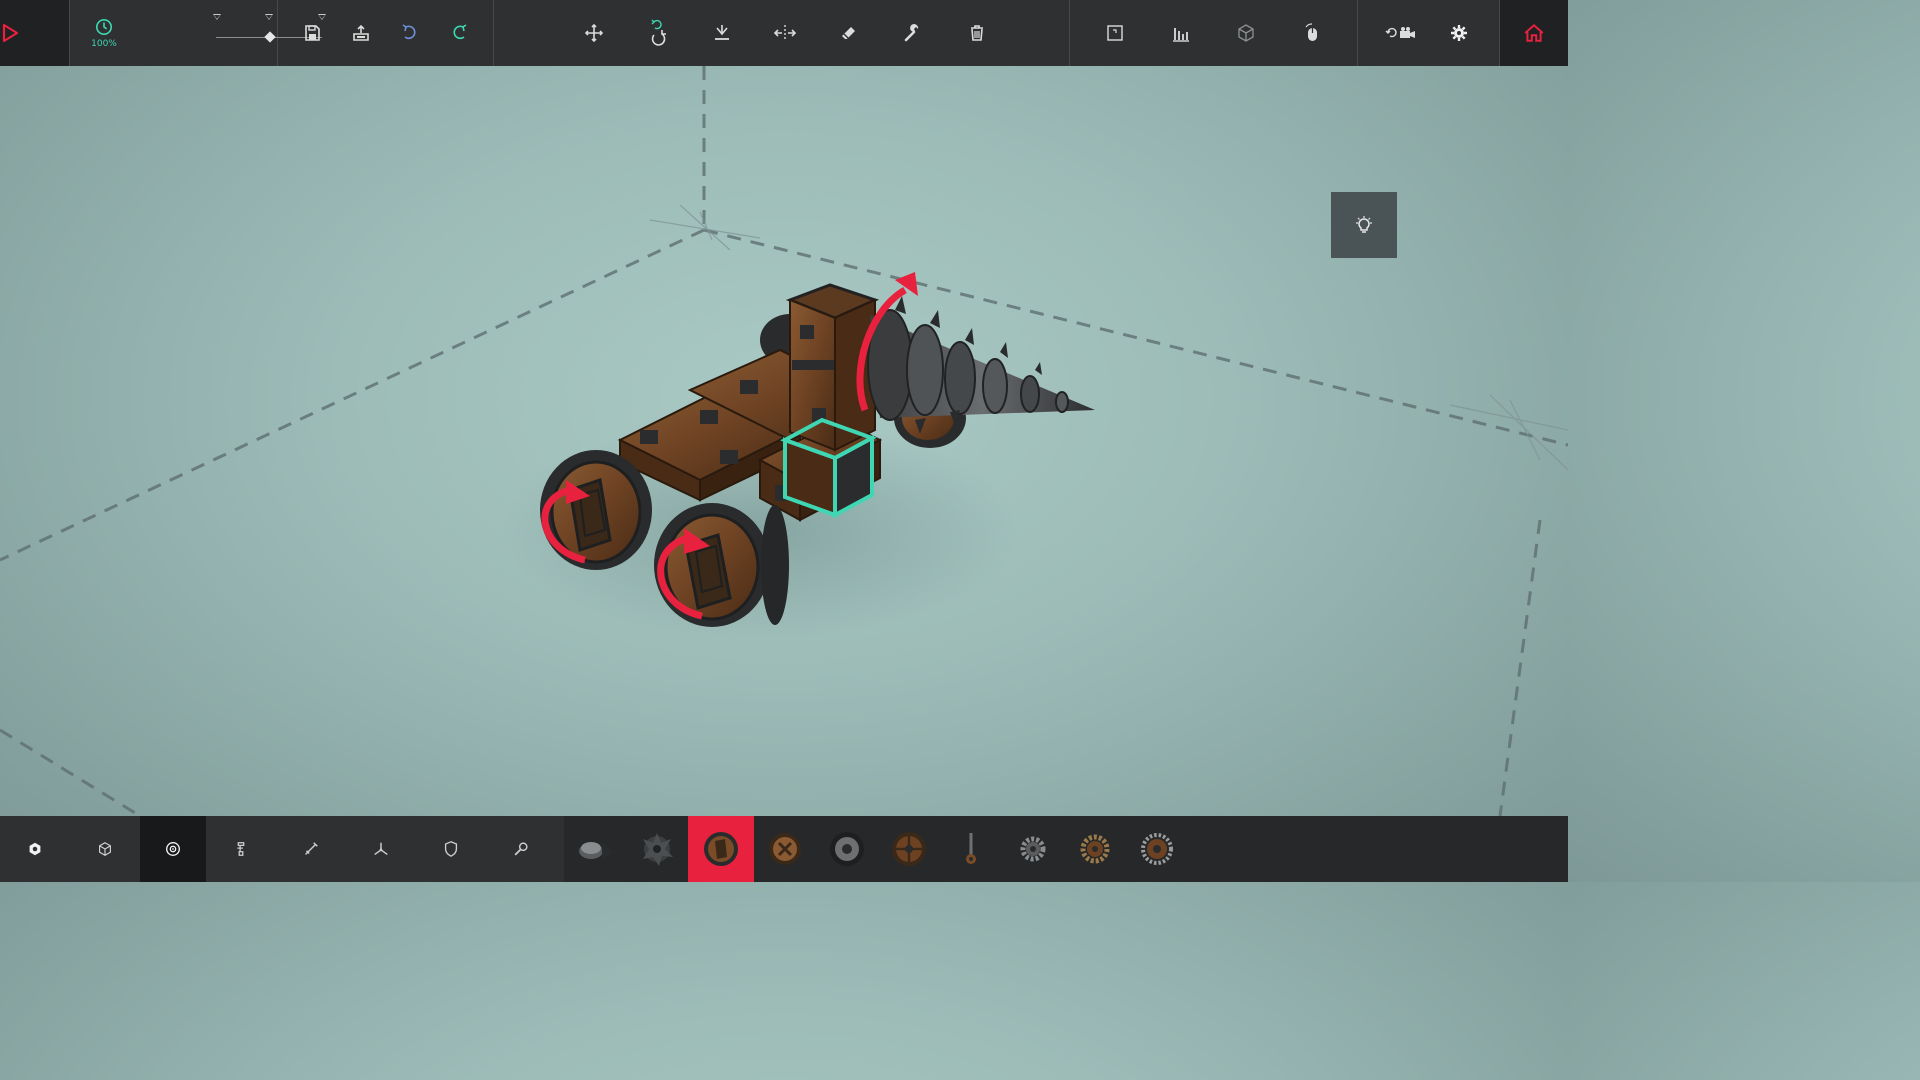  I want to click on home-icon, so click(1534, 32).